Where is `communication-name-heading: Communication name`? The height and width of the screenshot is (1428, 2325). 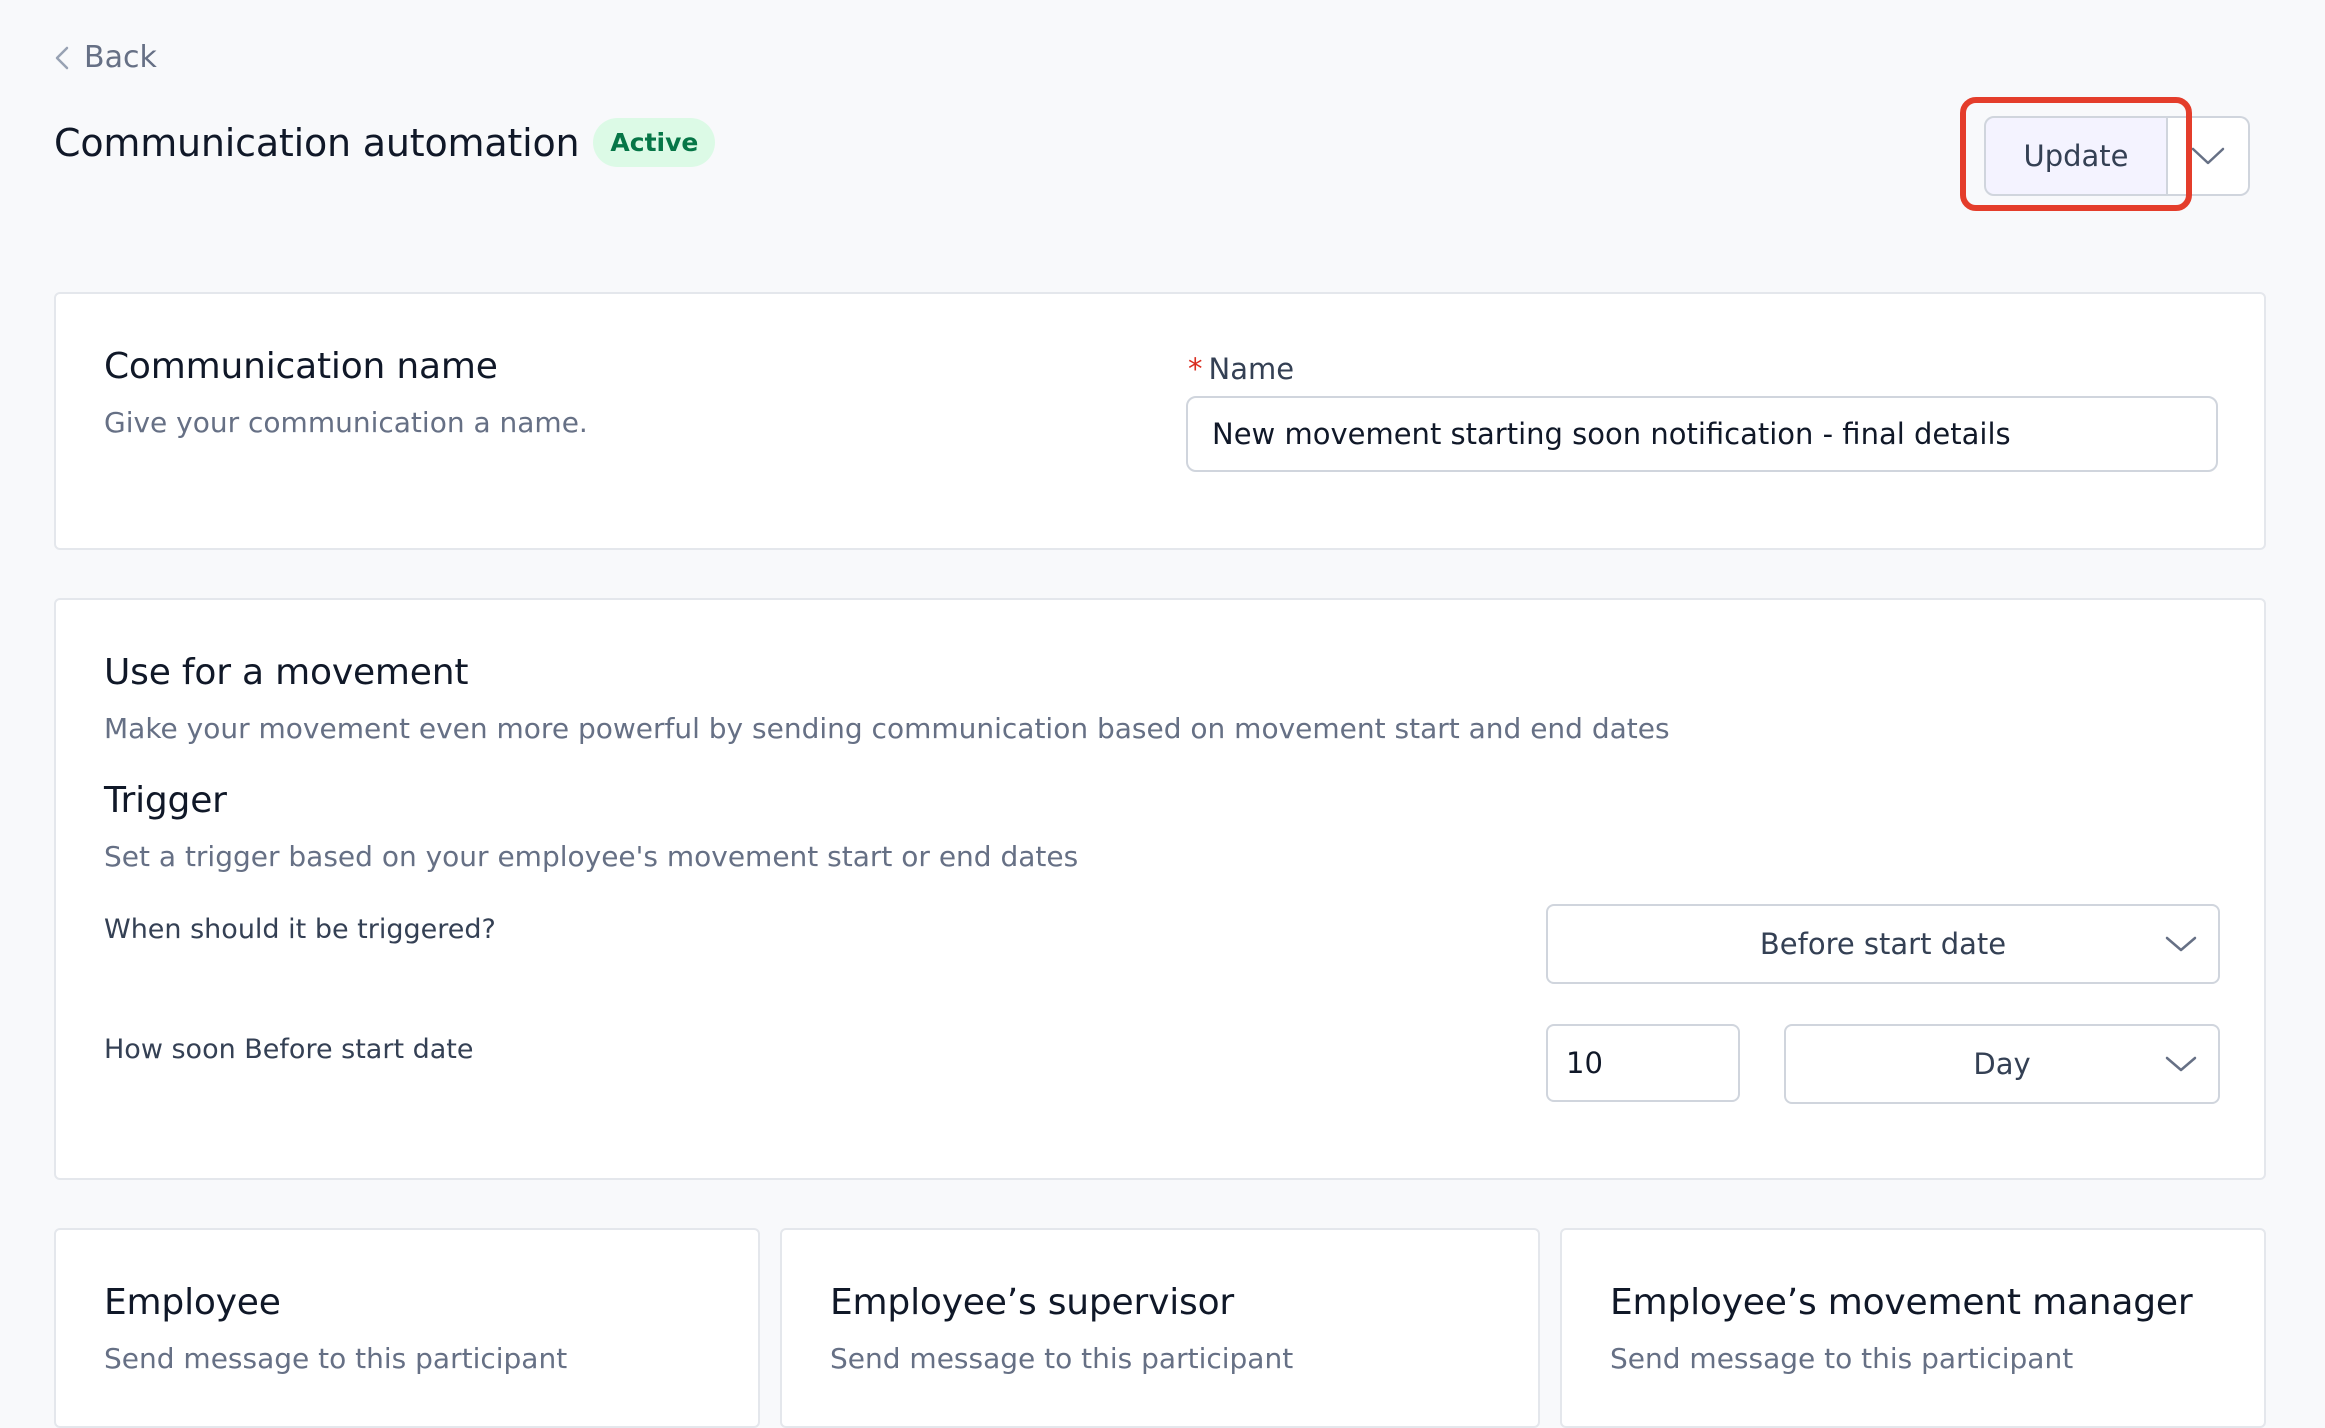 communication-name-heading: Communication name is located at coordinates (301, 366).